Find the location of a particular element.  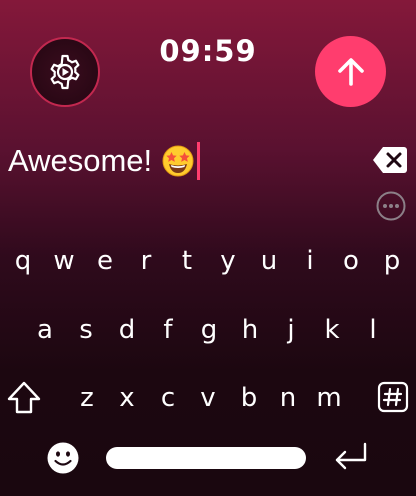

key-o: o is located at coordinates (351, 261).